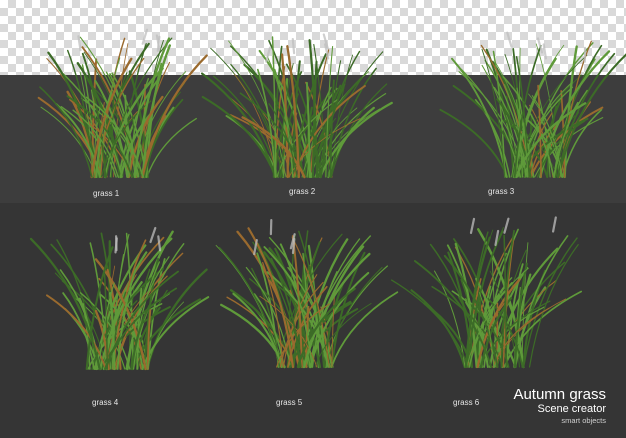 This screenshot has height=438, width=626. Describe the element at coordinates (486, 292) in the screenshot. I see `grass-6-image` at that location.